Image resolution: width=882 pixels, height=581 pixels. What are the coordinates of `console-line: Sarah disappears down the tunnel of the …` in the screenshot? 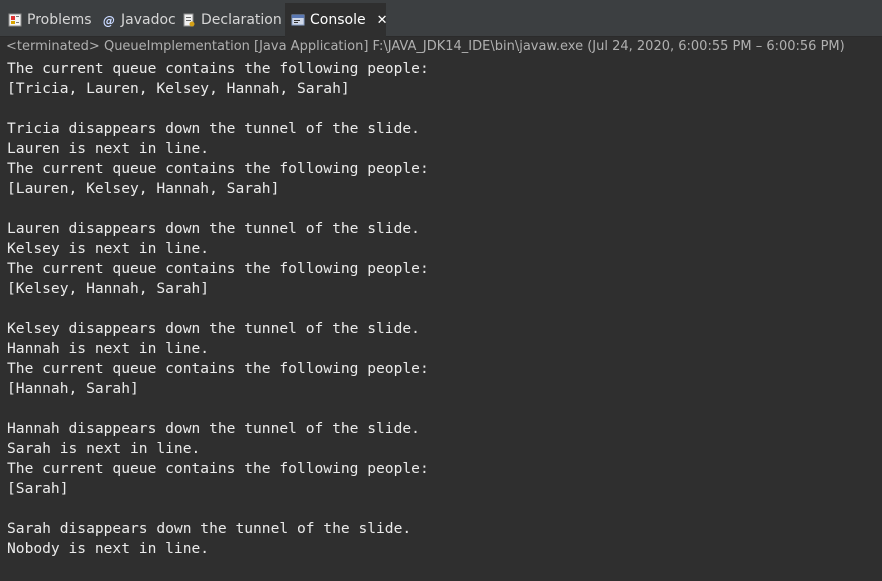 It's located at (209, 528).